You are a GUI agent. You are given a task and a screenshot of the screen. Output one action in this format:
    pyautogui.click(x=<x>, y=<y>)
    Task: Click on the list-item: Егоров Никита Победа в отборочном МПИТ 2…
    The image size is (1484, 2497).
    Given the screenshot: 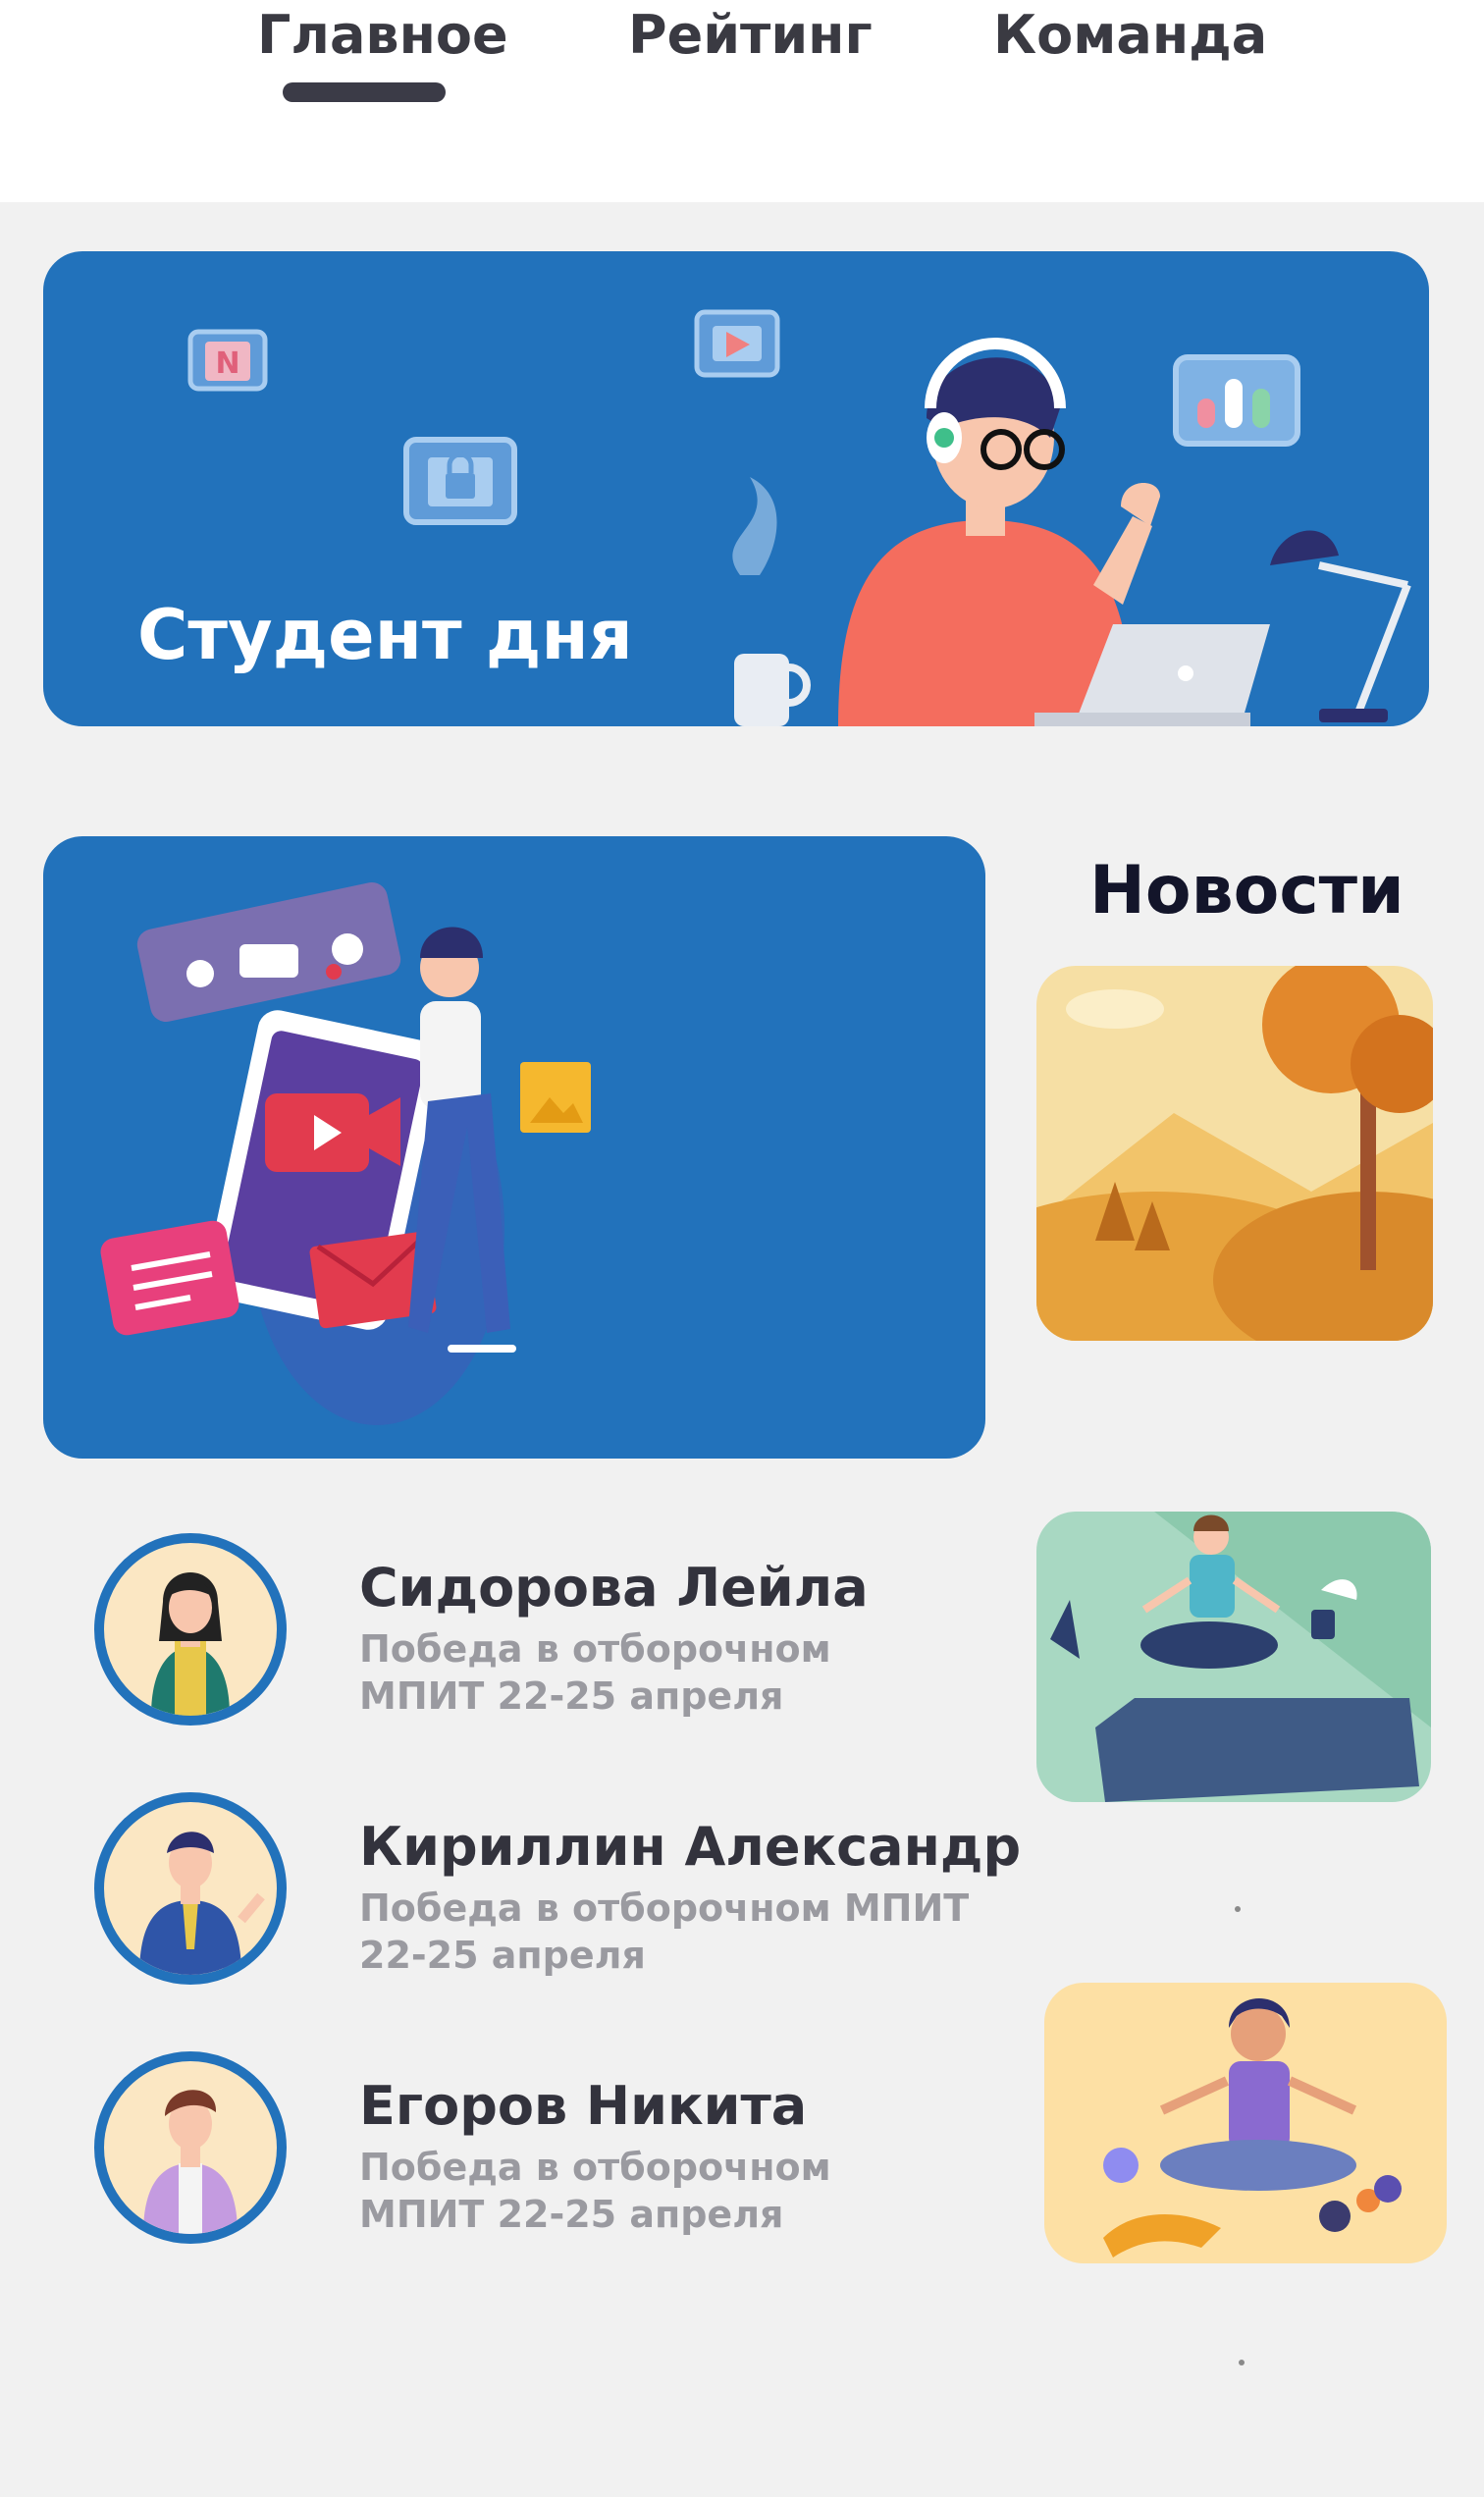 What is the action you would take?
    pyautogui.click(x=536, y=2154)
    